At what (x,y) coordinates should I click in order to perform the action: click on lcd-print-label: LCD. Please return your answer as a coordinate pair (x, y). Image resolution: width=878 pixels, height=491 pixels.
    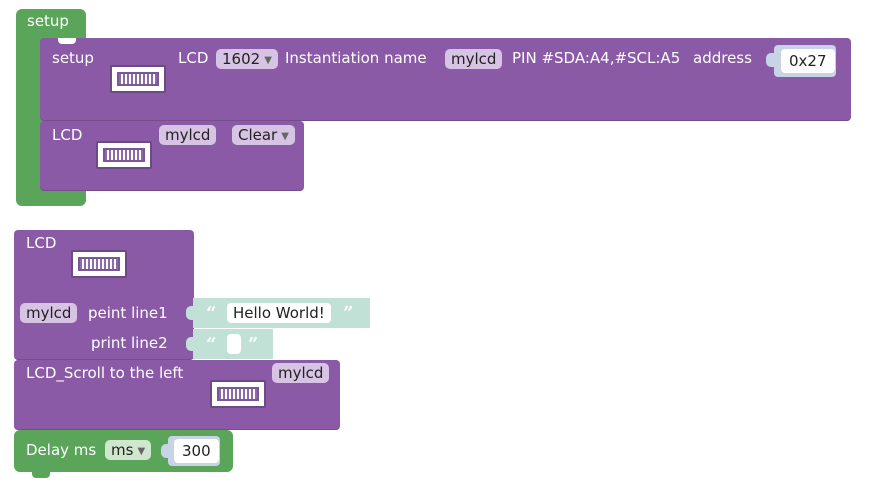
    Looking at the image, I should click on (41, 243).